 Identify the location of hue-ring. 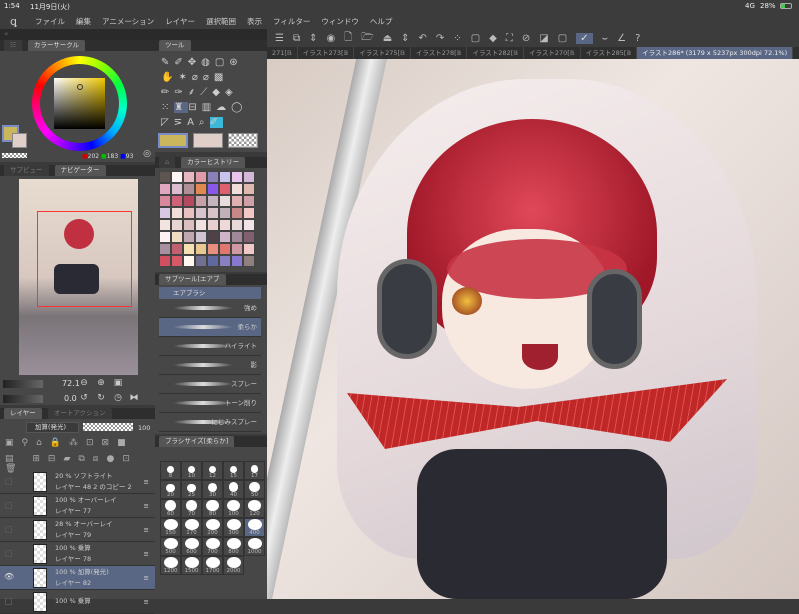
(79, 103).